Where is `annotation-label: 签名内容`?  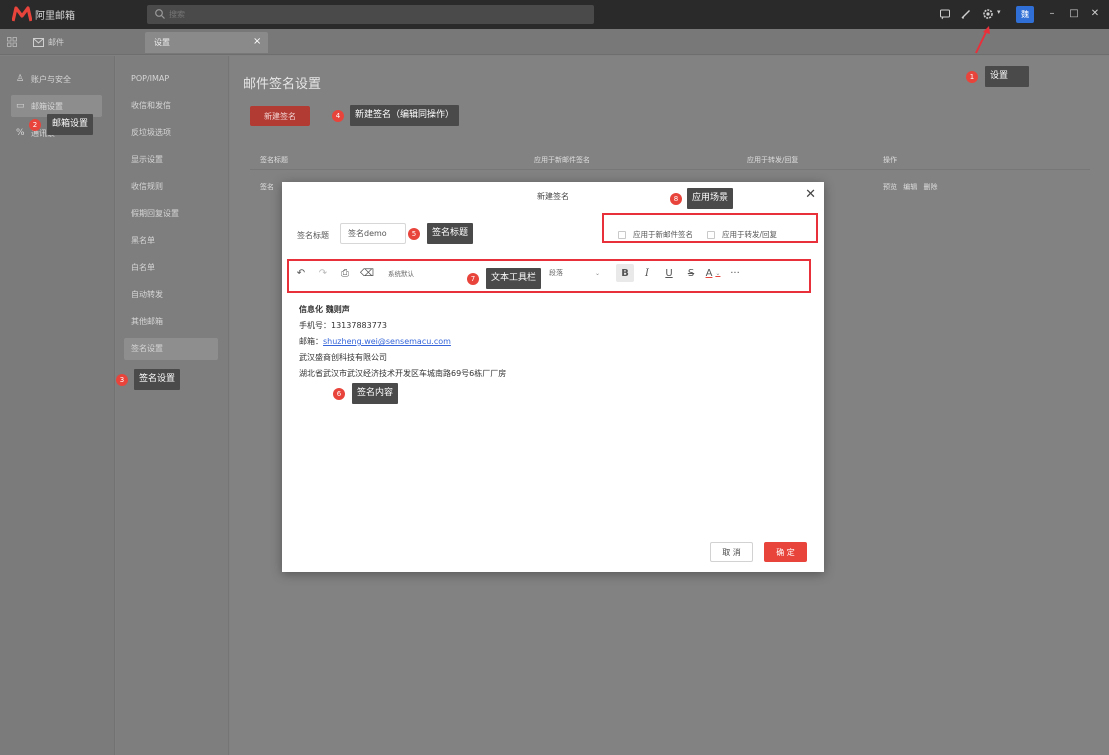 annotation-label: 签名内容 is located at coordinates (375, 393).